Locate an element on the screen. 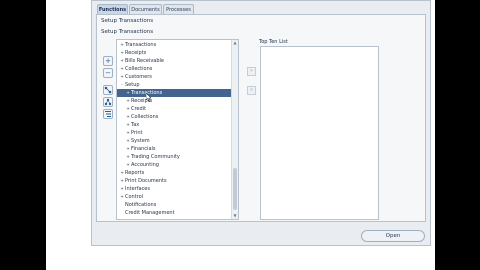 The image size is (480, 270). tree-item-label: Interfaces is located at coordinates (137, 189).